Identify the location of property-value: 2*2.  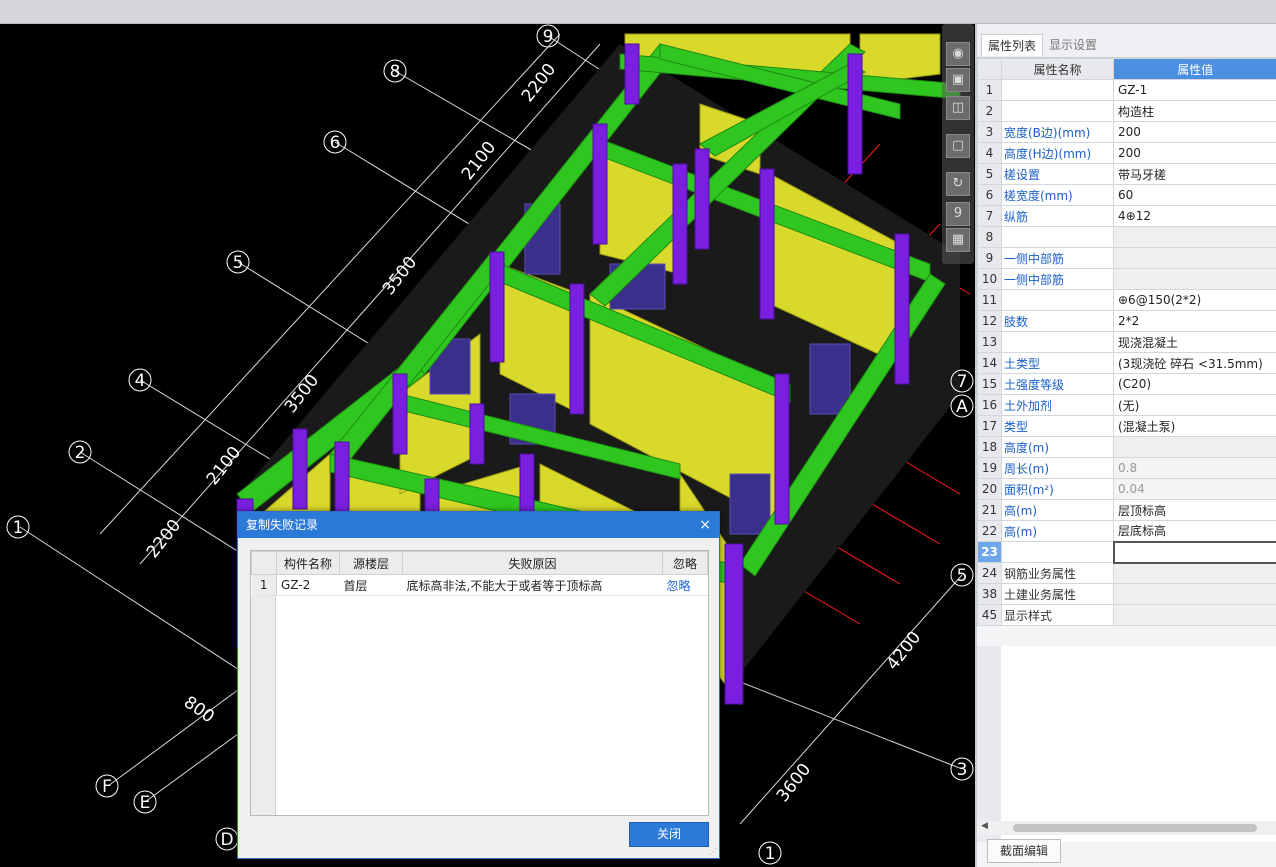
(1194, 321).